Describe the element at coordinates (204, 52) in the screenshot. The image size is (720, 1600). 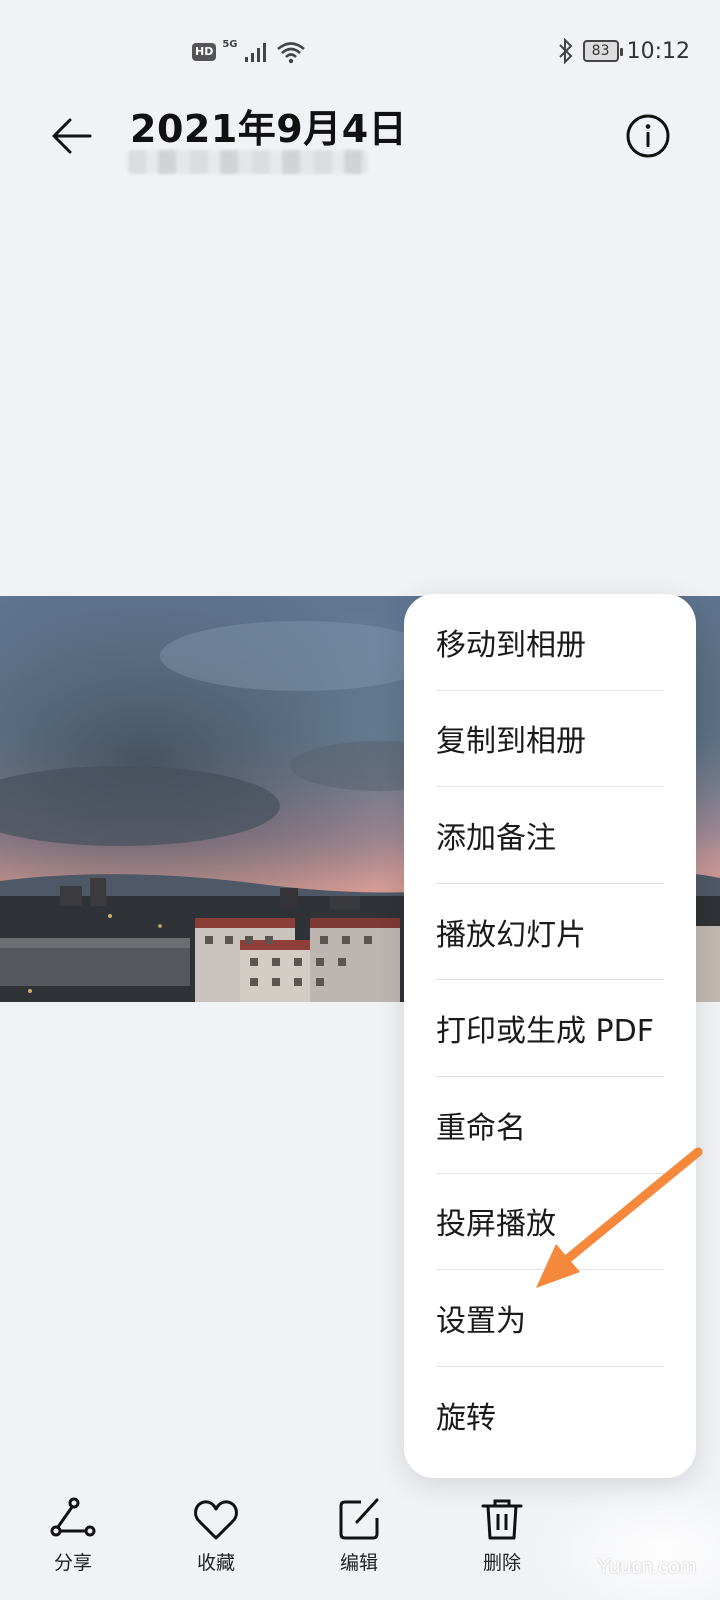
I see `hd-badge: HD` at that location.